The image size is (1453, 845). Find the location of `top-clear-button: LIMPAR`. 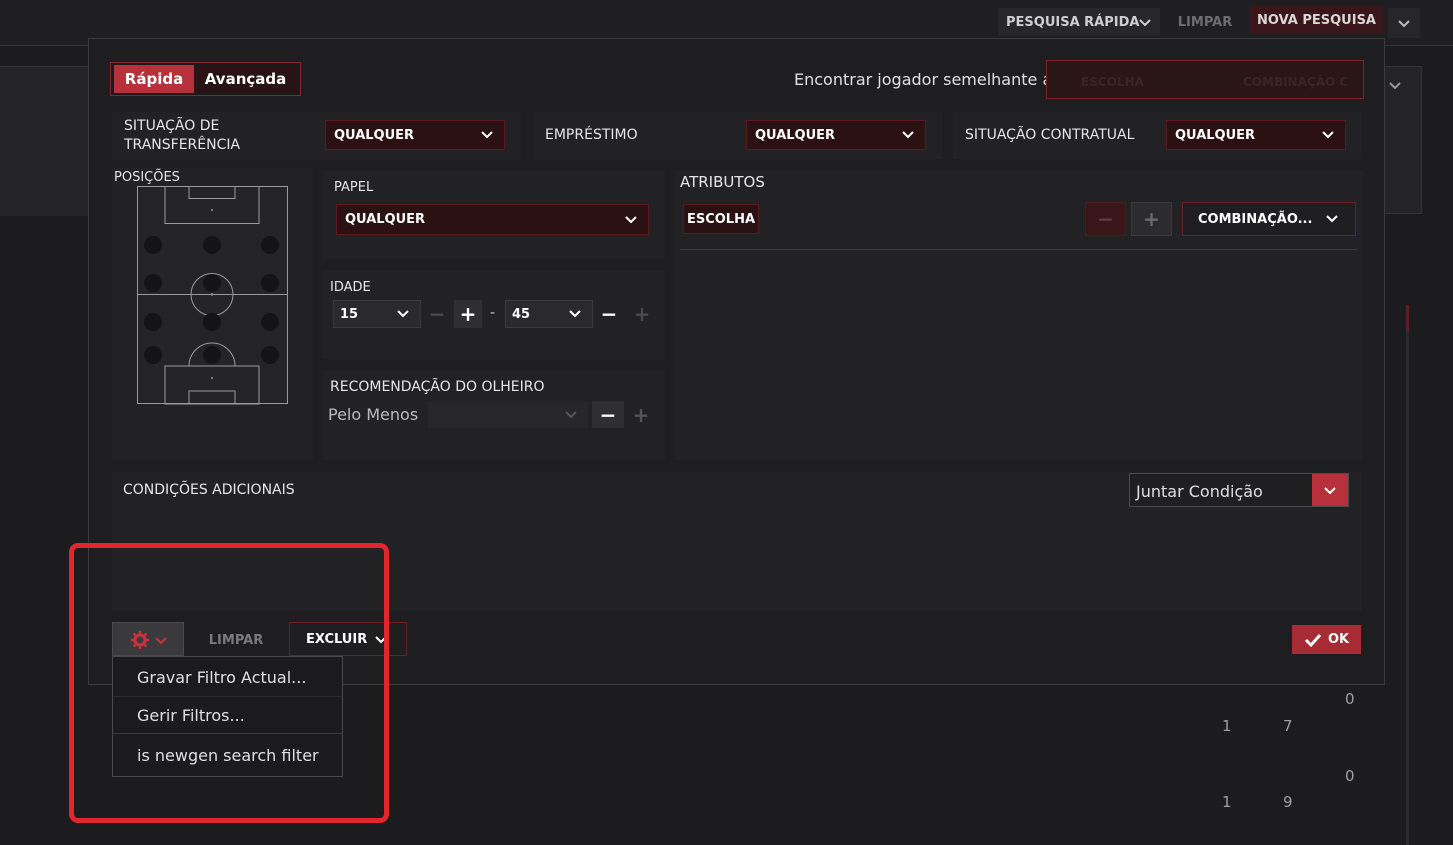

top-clear-button: LIMPAR is located at coordinates (1205, 22).